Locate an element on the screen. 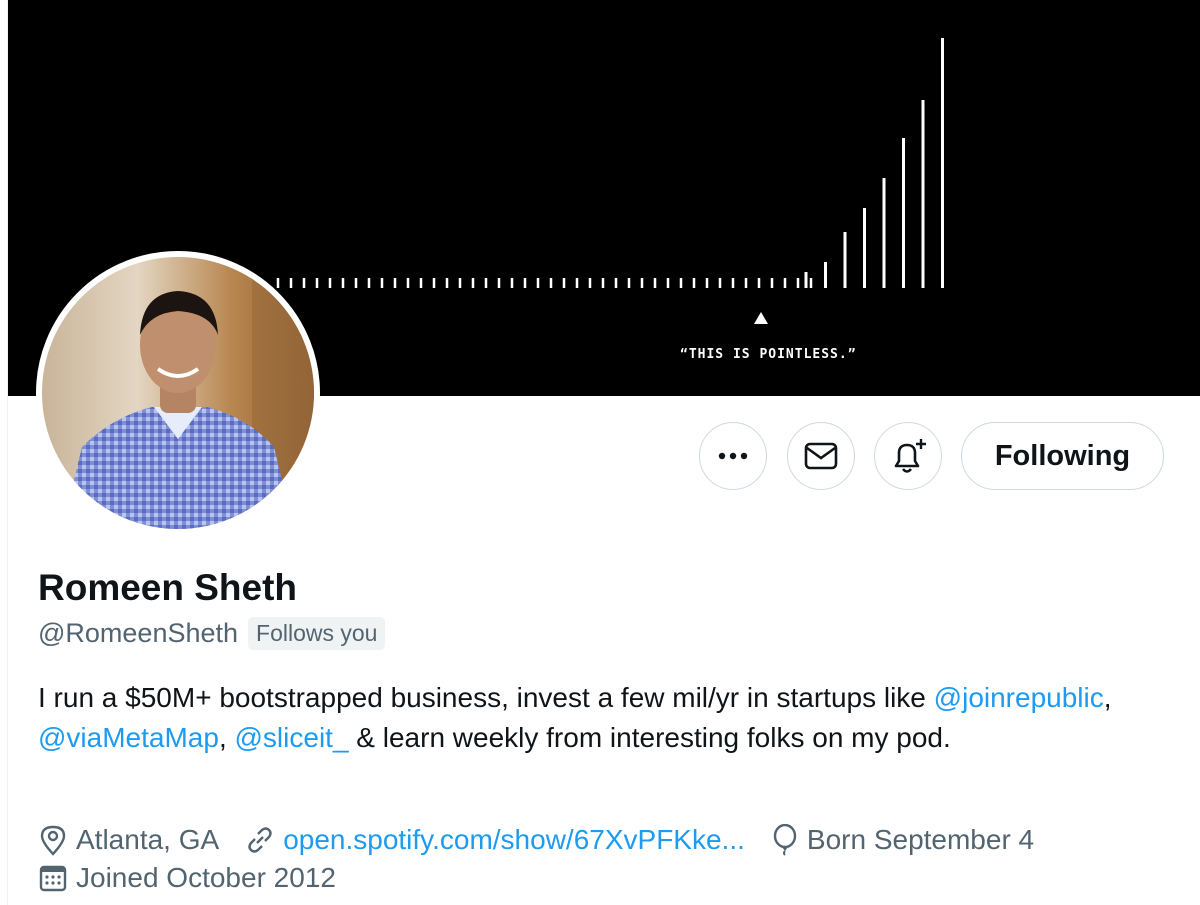 The image size is (1200, 905). left-border is located at coordinates (4, 452).